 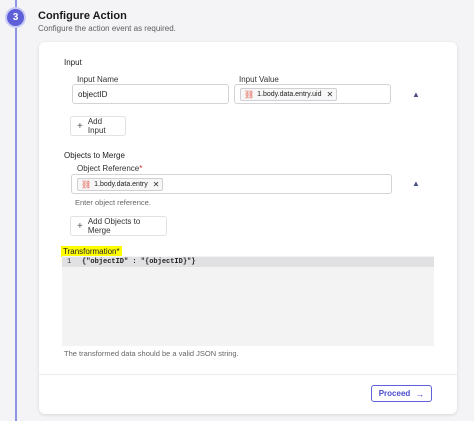 What do you see at coordinates (15, 17) in the screenshot?
I see `step-number-badge: 3` at bounding box center [15, 17].